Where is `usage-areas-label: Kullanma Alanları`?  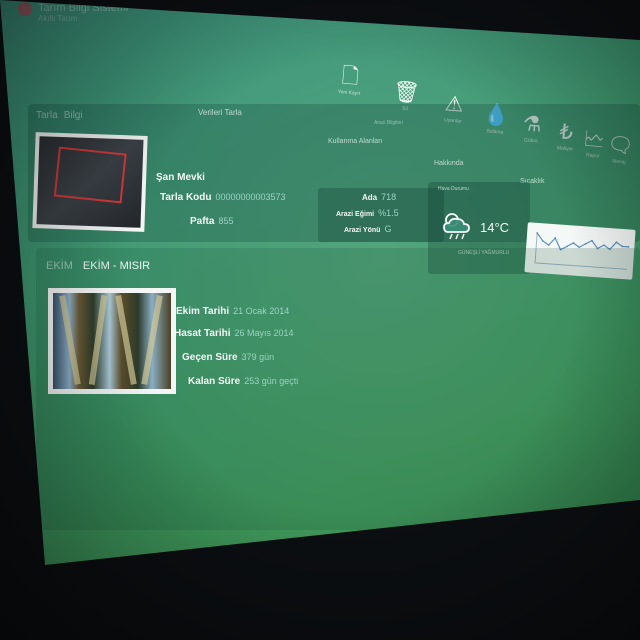
usage-areas-label: Kullanma Alanları is located at coordinates (355, 141).